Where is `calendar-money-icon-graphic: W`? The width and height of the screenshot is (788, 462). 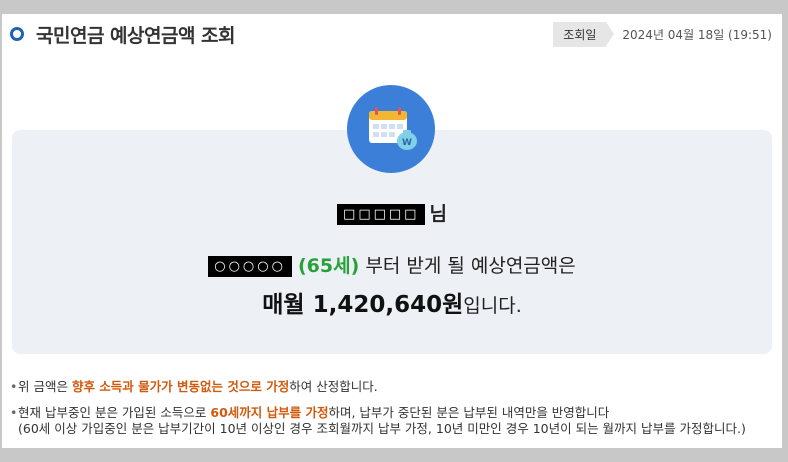
calendar-money-icon-graphic: W is located at coordinates (393, 128).